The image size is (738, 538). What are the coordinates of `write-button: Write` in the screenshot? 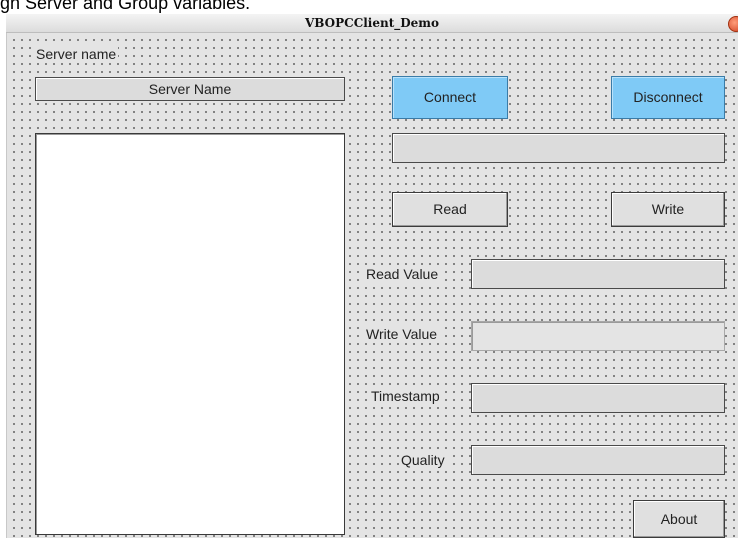 It's located at (668, 209).